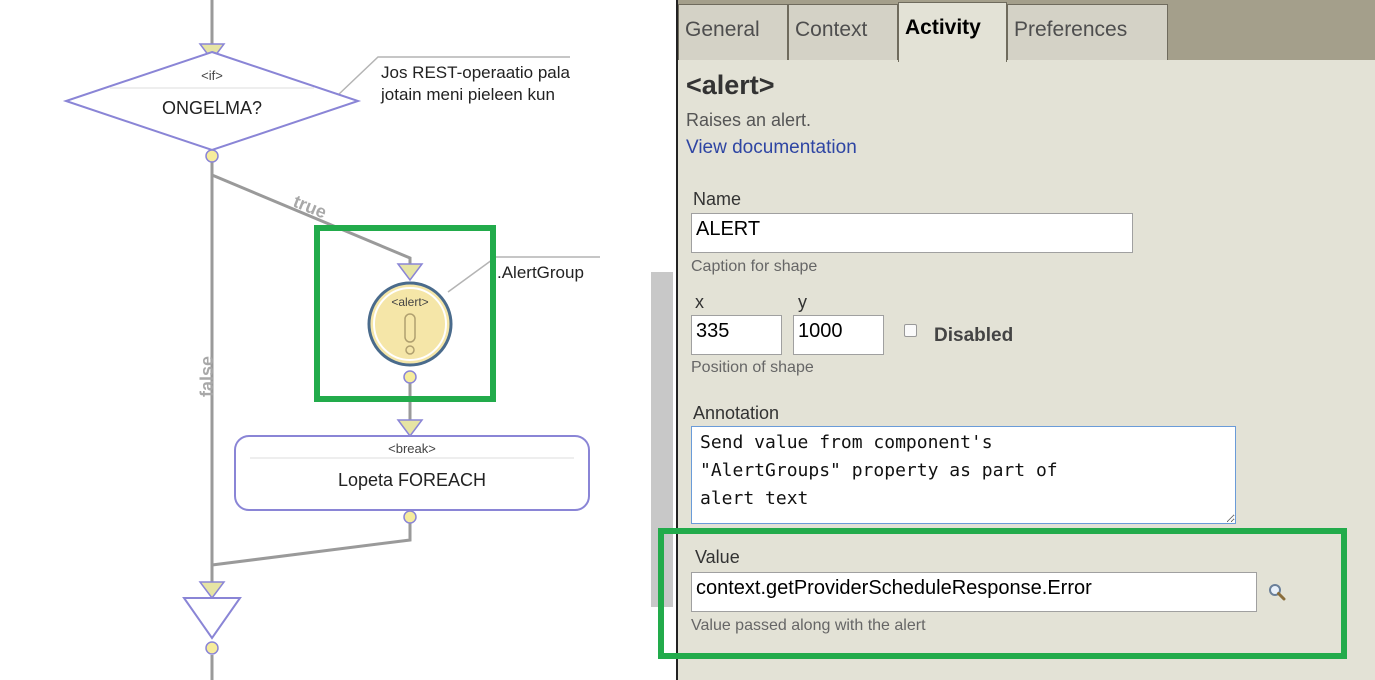 The width and height of the screenshot is (1375, 680). What do you see at coordinates (730, 85) in the screenshot?
I see `panel-title: <alert>` at bounding box center [730, 85].